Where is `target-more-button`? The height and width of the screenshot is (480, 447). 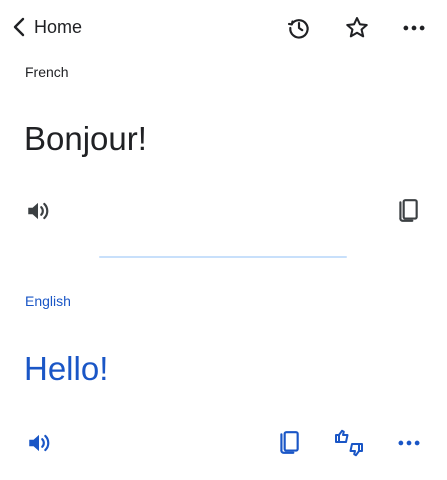
target-more-button is located at coordinates (409, 443).